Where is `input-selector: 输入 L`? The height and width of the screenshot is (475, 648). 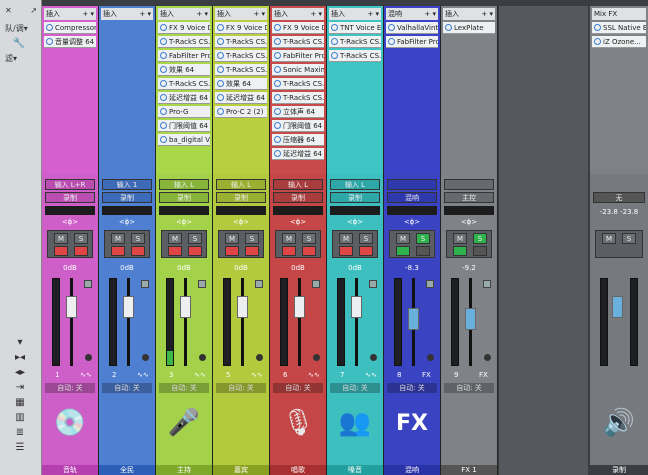
input-selector: 输入 L is located at coordinates (184, 184).